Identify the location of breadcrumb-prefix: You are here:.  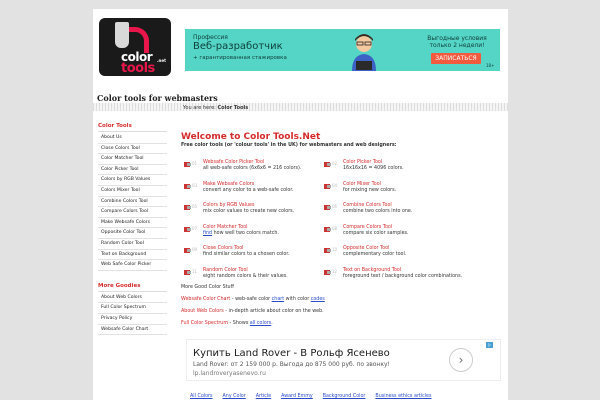
(199, 108).